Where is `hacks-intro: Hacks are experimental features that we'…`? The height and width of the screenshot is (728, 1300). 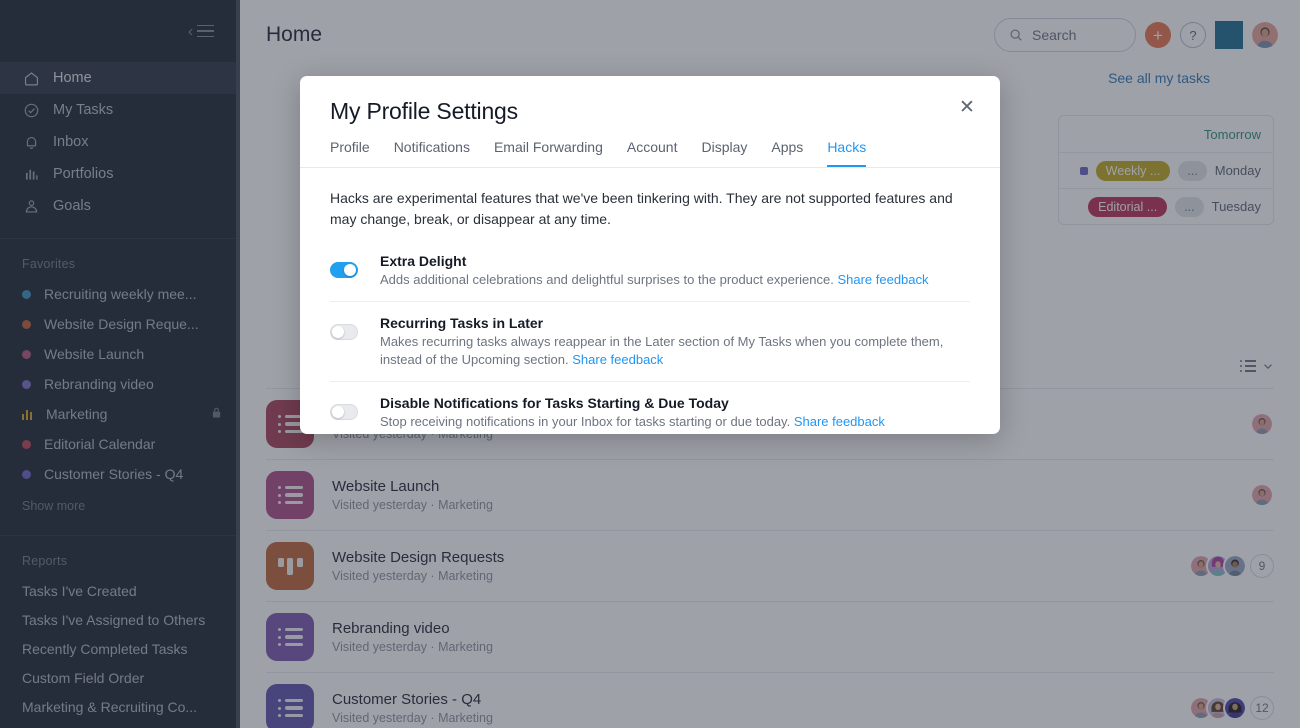 hacks-intro: Hacks are experimental features that we'… is located at coordinates (641, 208).